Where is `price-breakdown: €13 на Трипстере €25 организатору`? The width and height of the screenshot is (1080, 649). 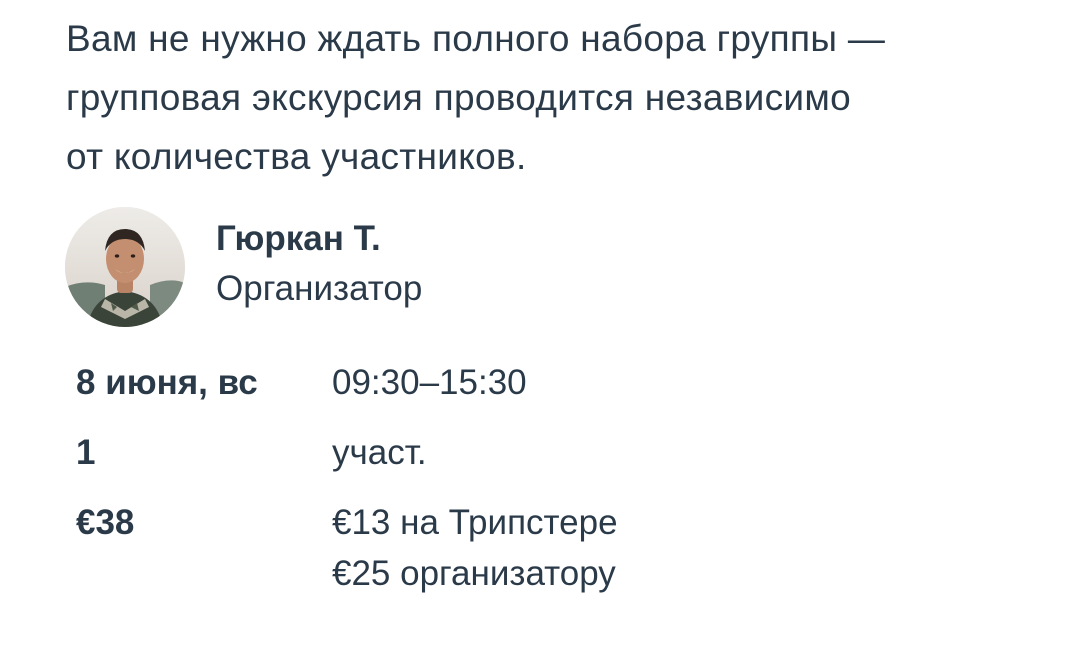
price-breakdown: €13 на Трипстере €25 организатору is located at coordinates (475, 548).